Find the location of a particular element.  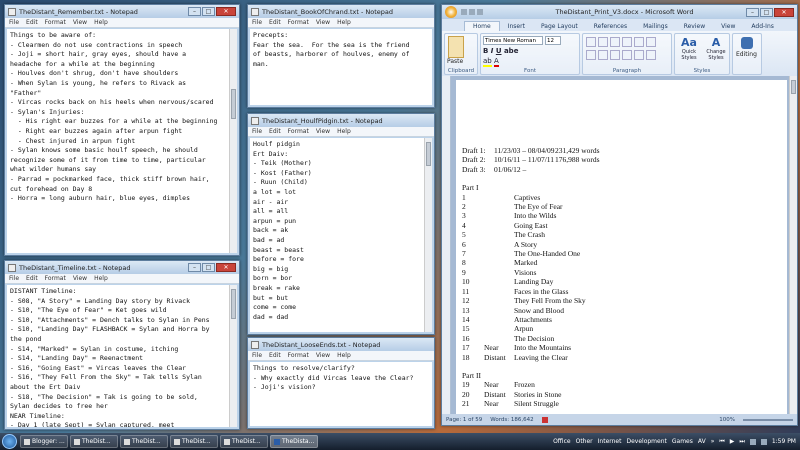

tab-review: Review is located at coordinates (694, 26).